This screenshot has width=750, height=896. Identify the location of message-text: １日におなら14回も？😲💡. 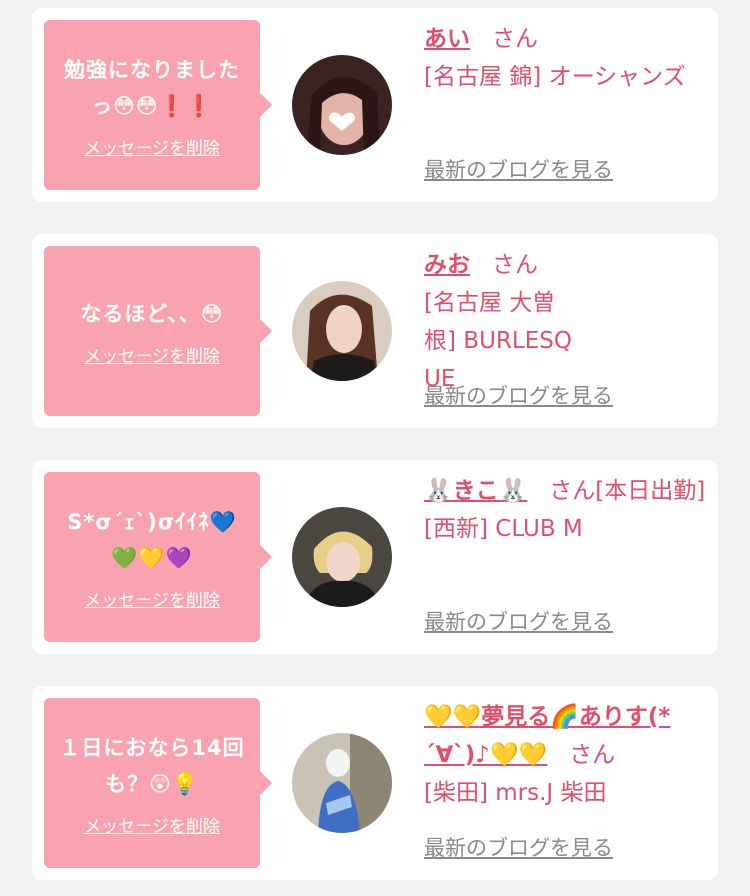
(152, 765).